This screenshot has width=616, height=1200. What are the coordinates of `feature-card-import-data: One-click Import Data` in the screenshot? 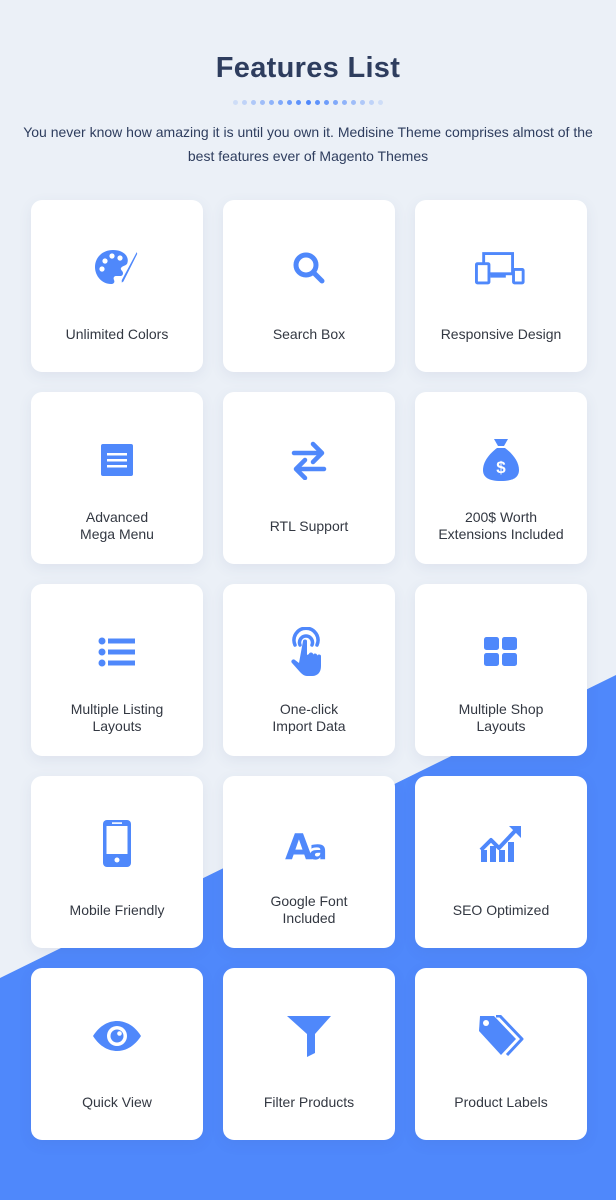 It's located at (309, 670).